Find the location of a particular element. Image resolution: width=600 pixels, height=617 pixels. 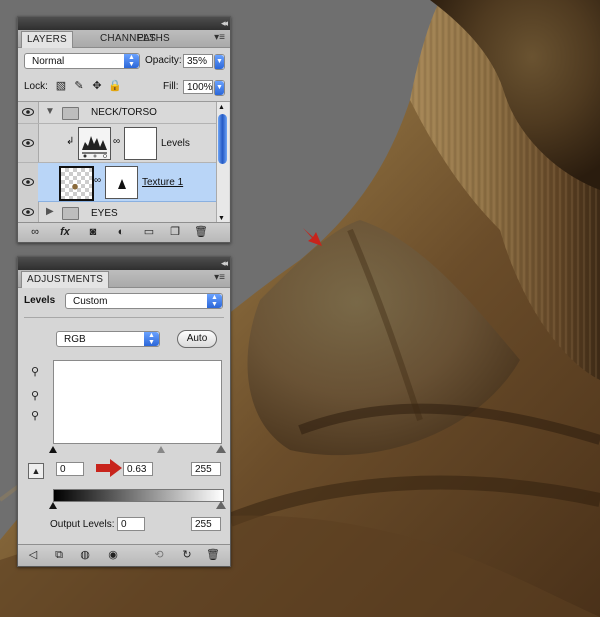

blend-mode-select: Normal ▲ ▼ is located at coordinates (82, 61).